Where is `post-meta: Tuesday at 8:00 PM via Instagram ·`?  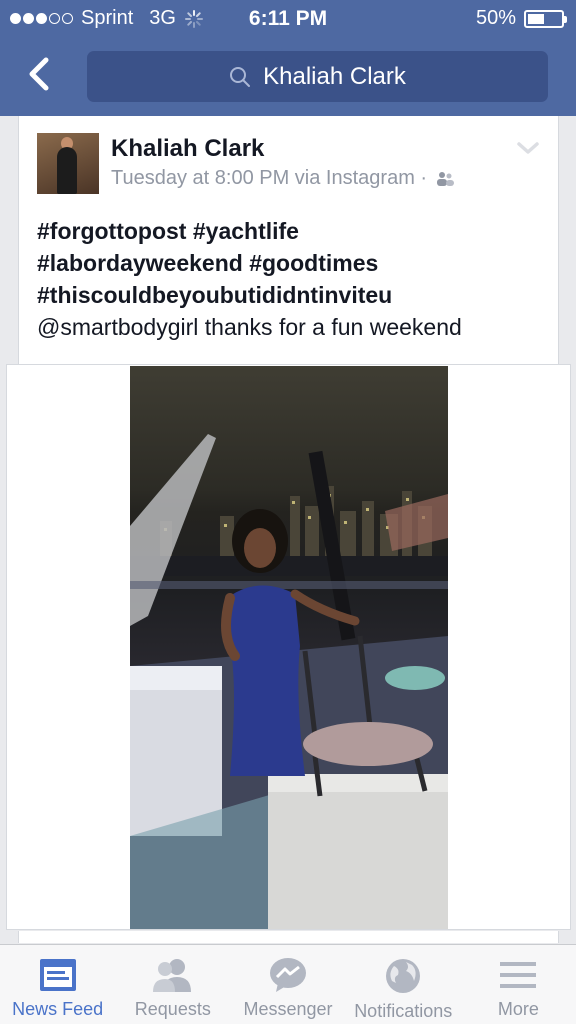 post-meta: Tuesday at 8:00 PM via Instagram · is located at coordinates (283, 178).